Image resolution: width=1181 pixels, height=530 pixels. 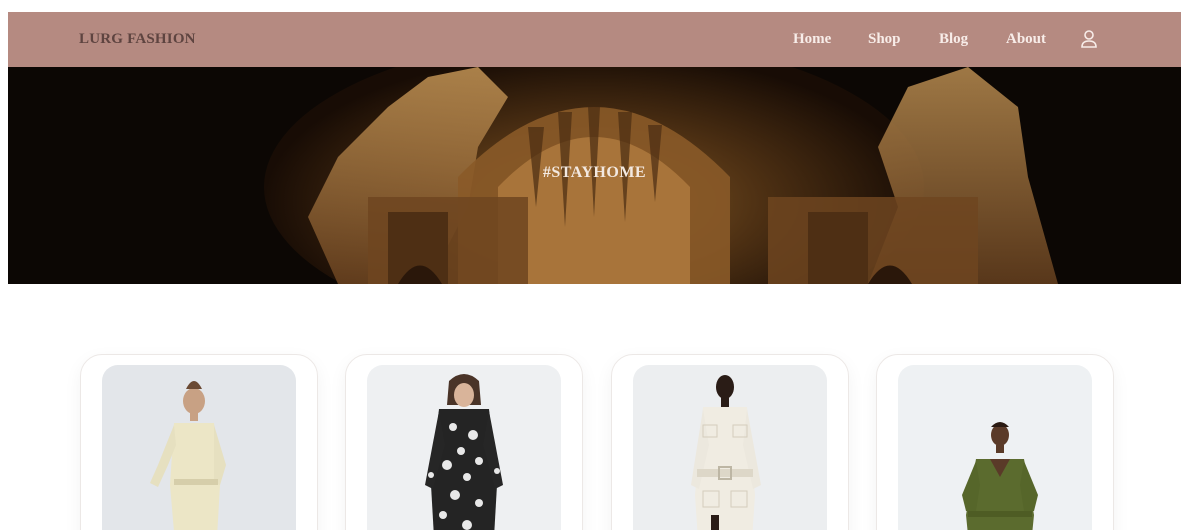 I want to click on hero-title: #STAYHOME, so click(x=594, y=172).